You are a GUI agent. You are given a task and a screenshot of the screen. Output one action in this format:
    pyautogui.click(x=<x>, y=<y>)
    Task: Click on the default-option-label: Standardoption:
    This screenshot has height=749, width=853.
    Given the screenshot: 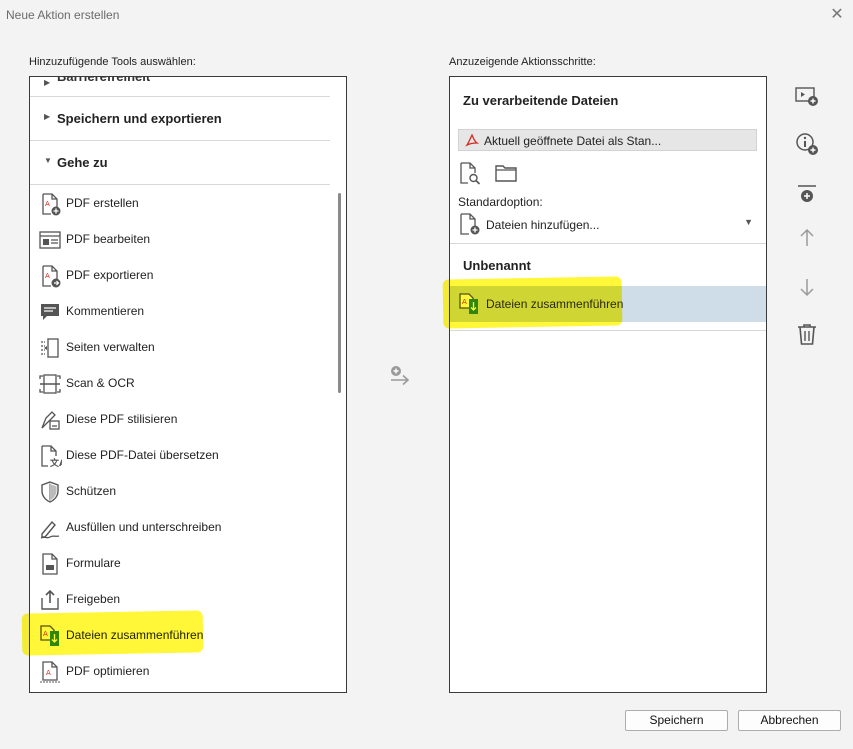 What is the action you would take?
    pyautogui.click(x=500, y=202)
    